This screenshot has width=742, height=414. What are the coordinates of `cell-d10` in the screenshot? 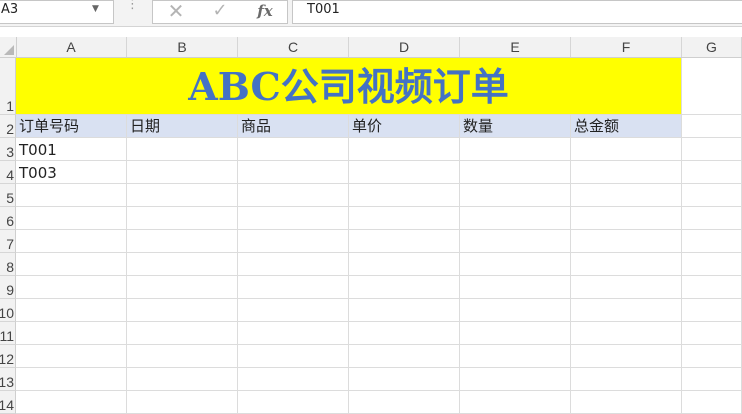 It's located at (404, 310).